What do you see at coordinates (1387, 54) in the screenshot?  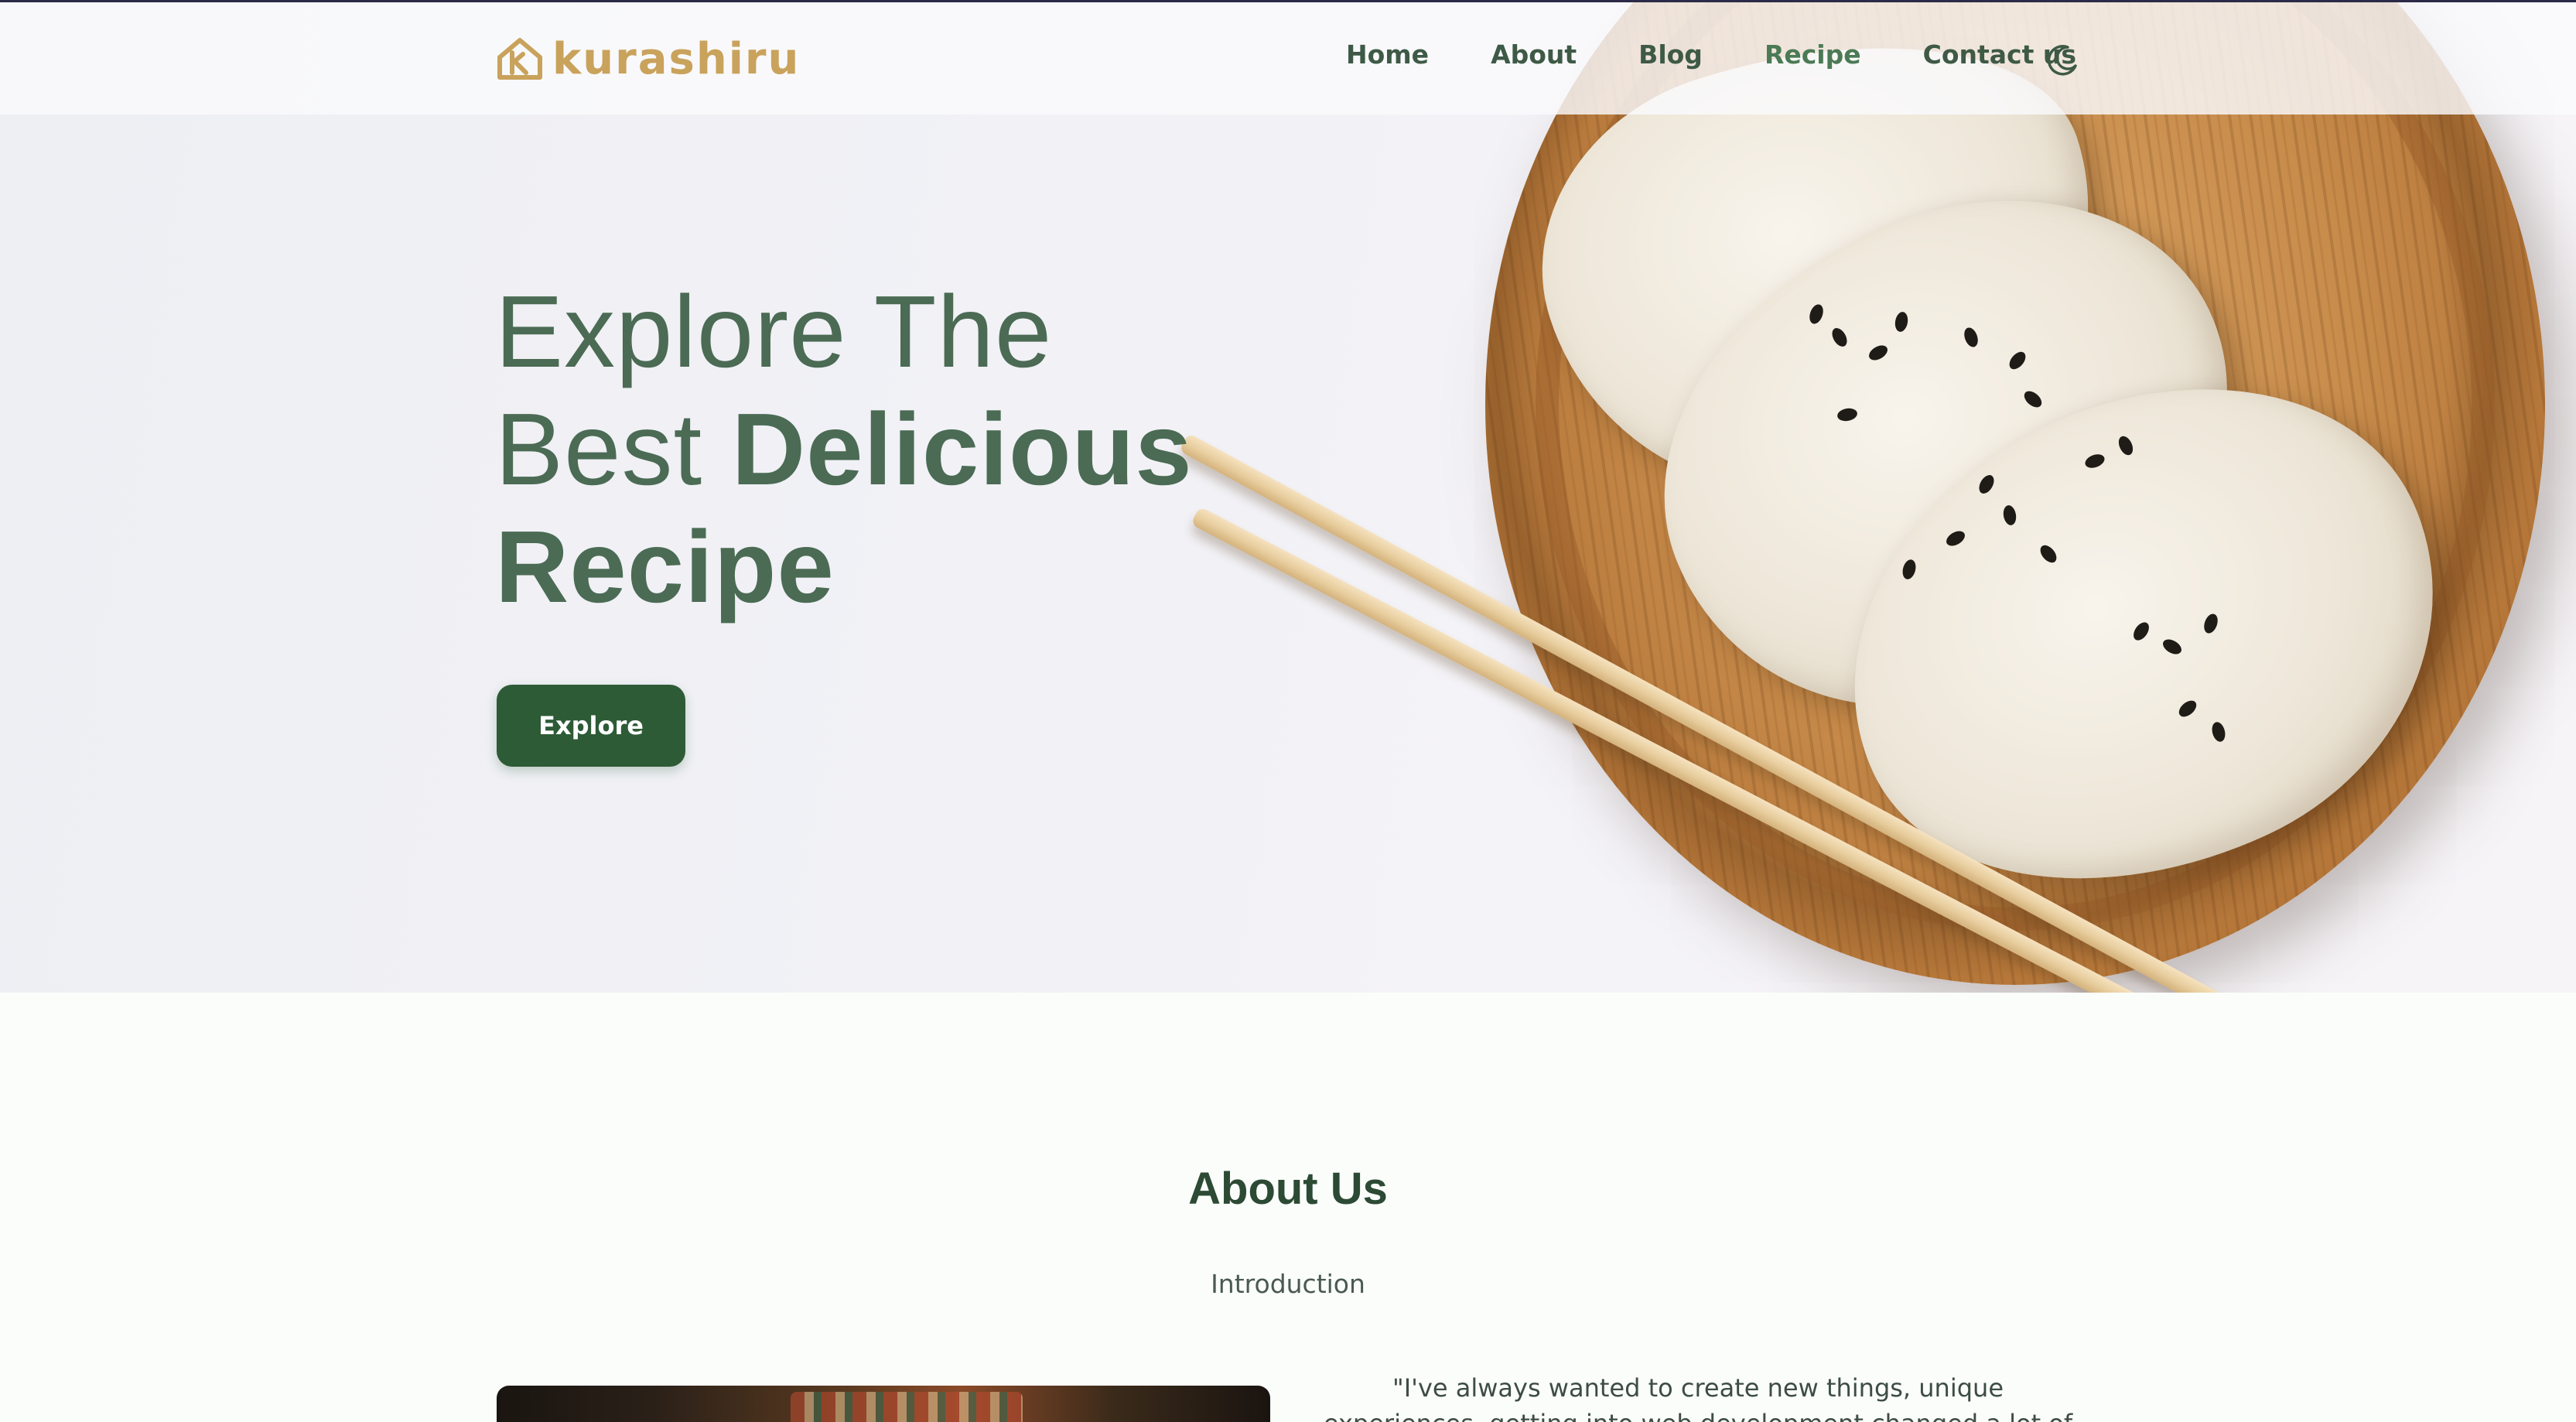 I see `nav-link-home: Home` at bounding box center [1387, 54].